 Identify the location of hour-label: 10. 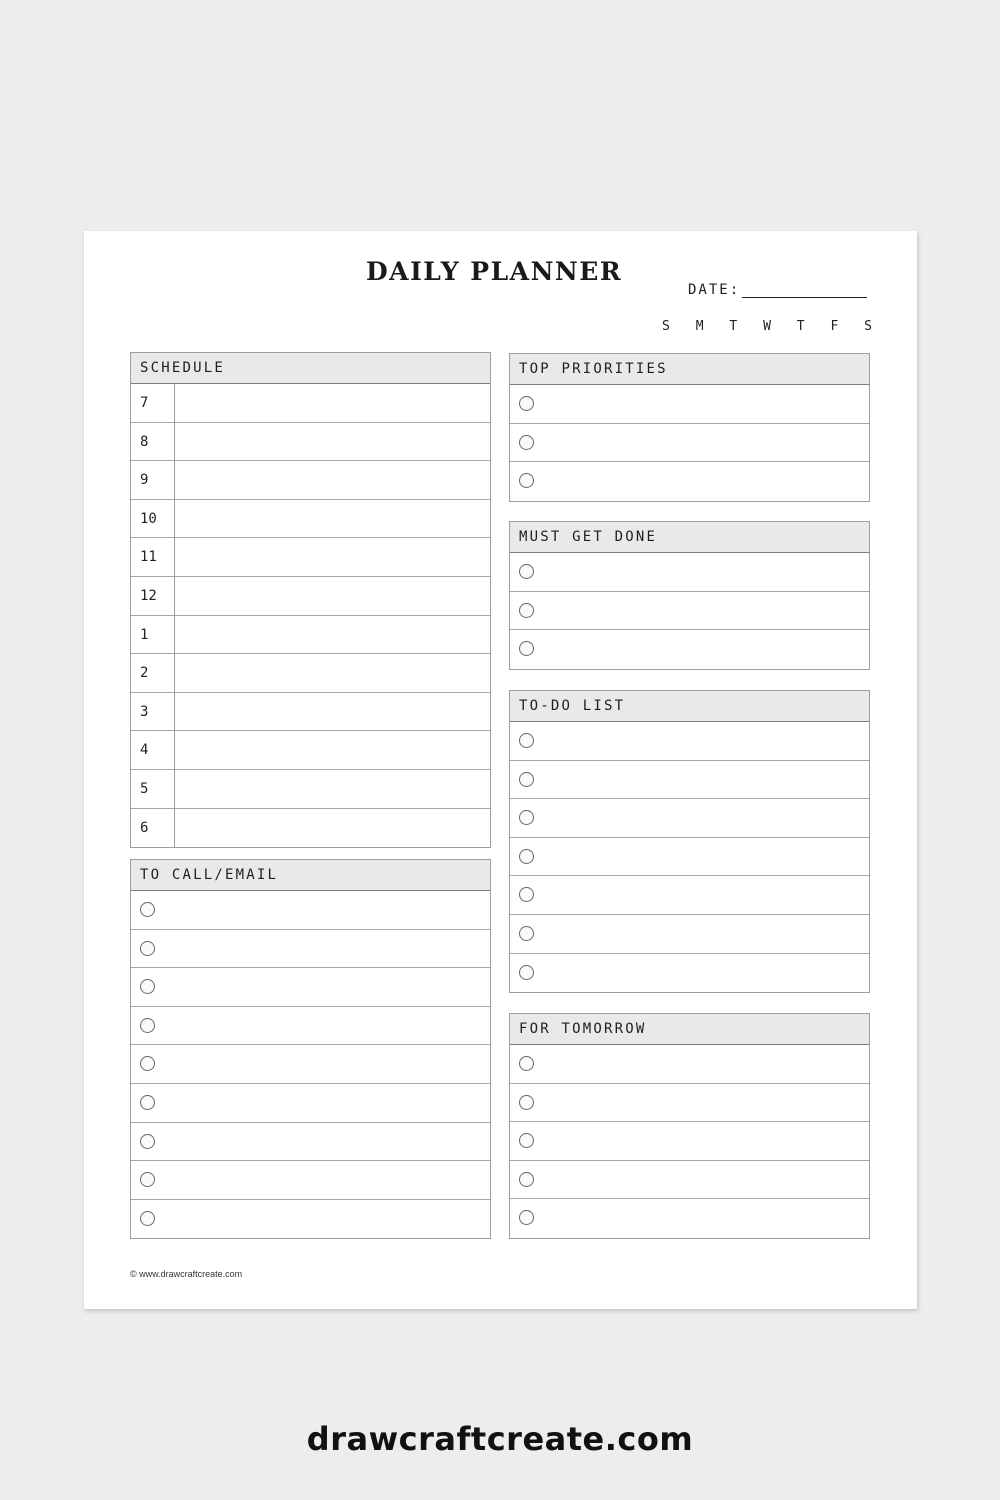
(153, 518).